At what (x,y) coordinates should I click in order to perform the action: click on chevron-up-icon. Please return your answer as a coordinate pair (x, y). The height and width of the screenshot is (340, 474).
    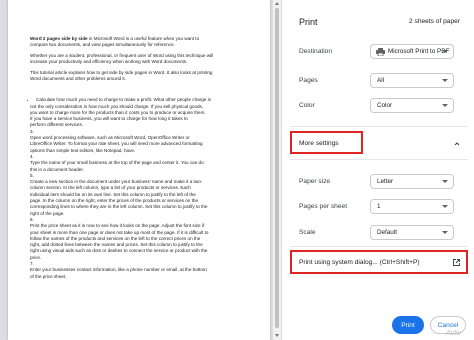
    Looking at the image, I should click on (457, 144).